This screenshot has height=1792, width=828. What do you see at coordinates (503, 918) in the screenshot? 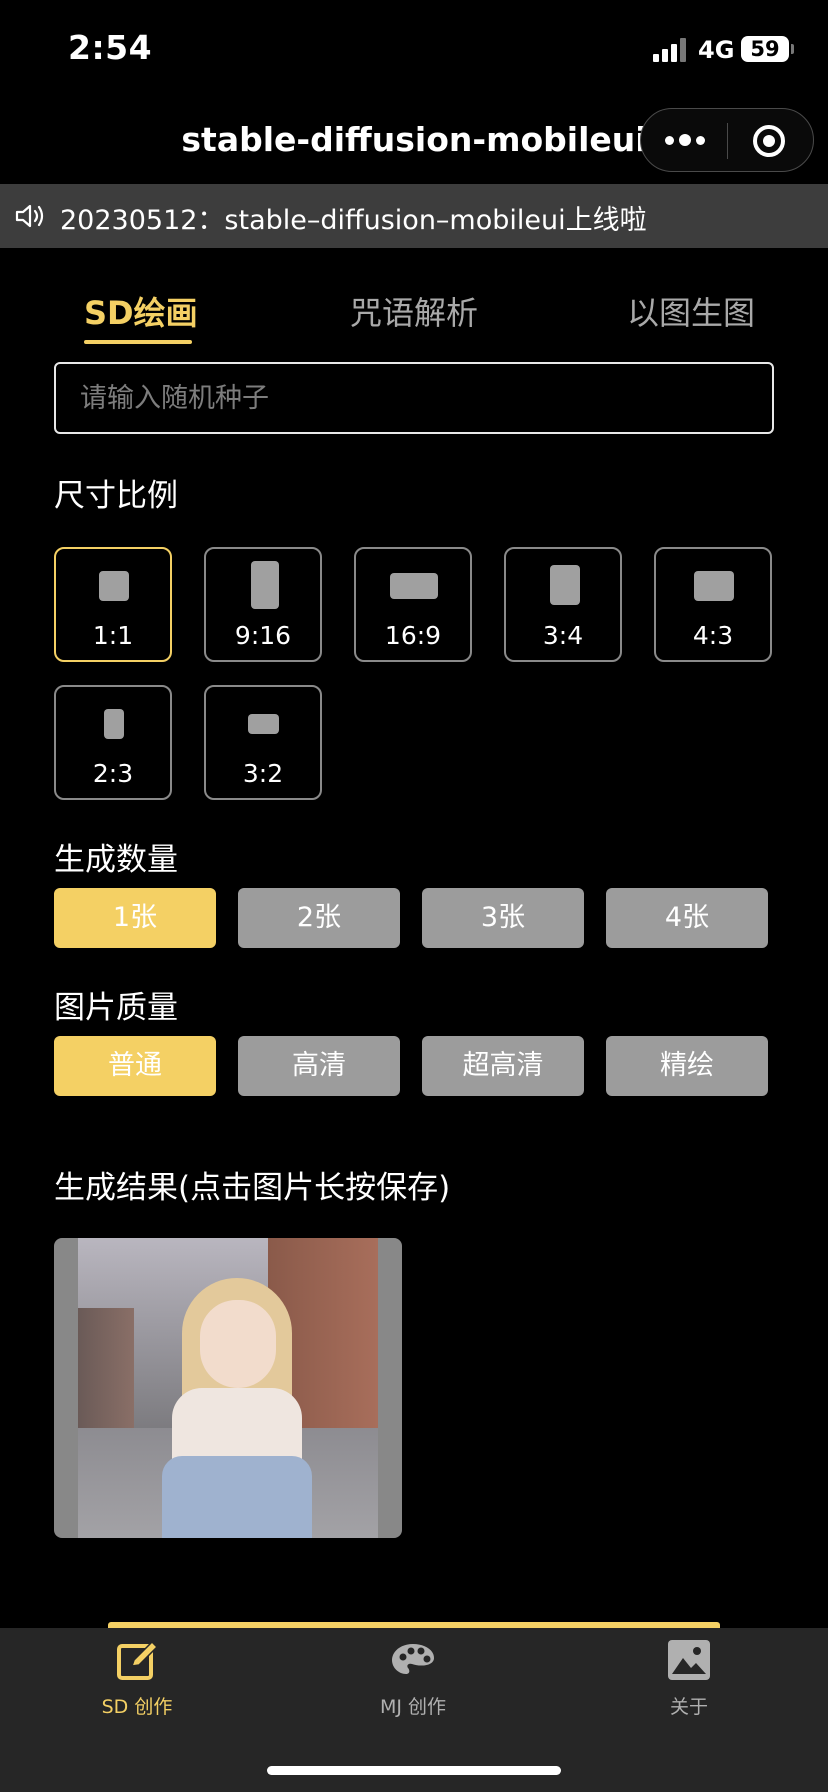
I see `count-option-3: 3张` at bounding box center [503, 918].